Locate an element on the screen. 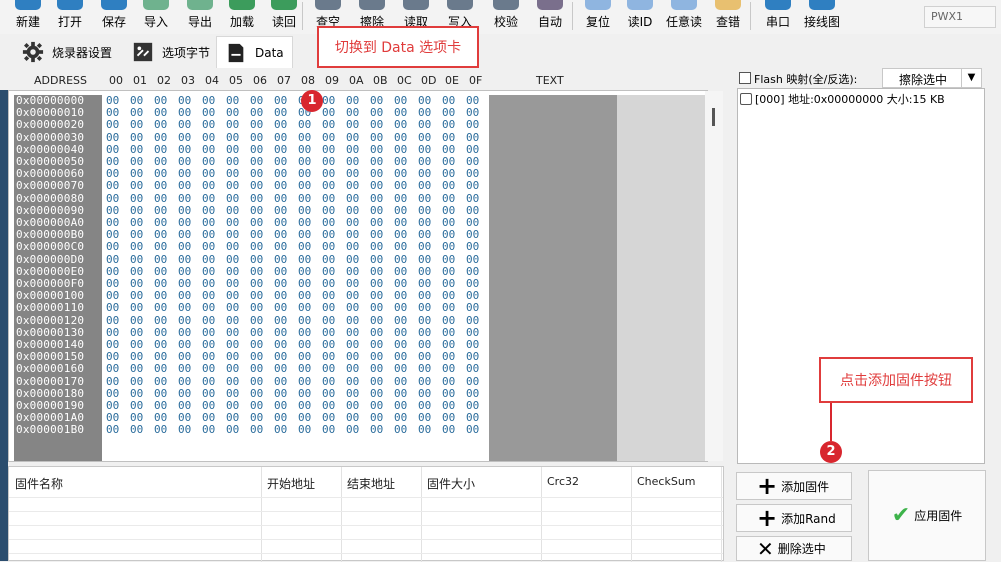  toolbar-button-save: 保存 is located at coordinates (114, 16).